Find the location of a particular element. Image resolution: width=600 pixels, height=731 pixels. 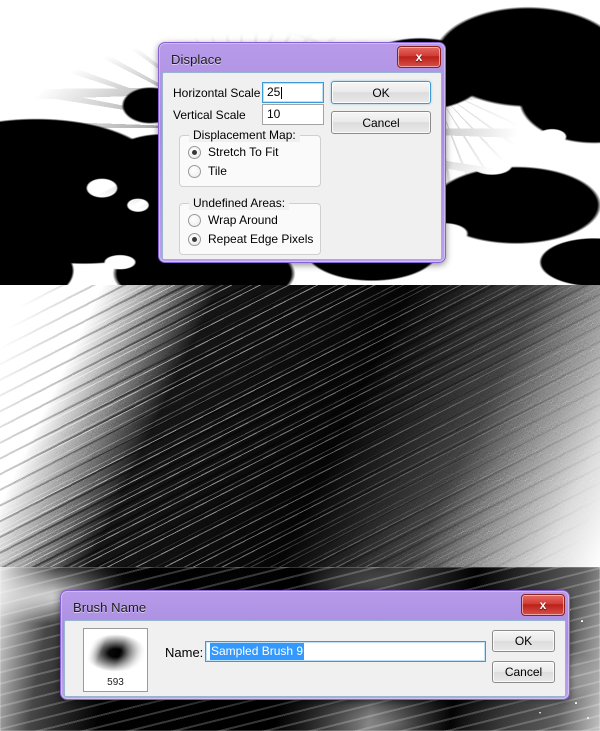

displacement-map-group: Displacement Map: Stretch To Fit Tile is located at coordinates (250, 157).